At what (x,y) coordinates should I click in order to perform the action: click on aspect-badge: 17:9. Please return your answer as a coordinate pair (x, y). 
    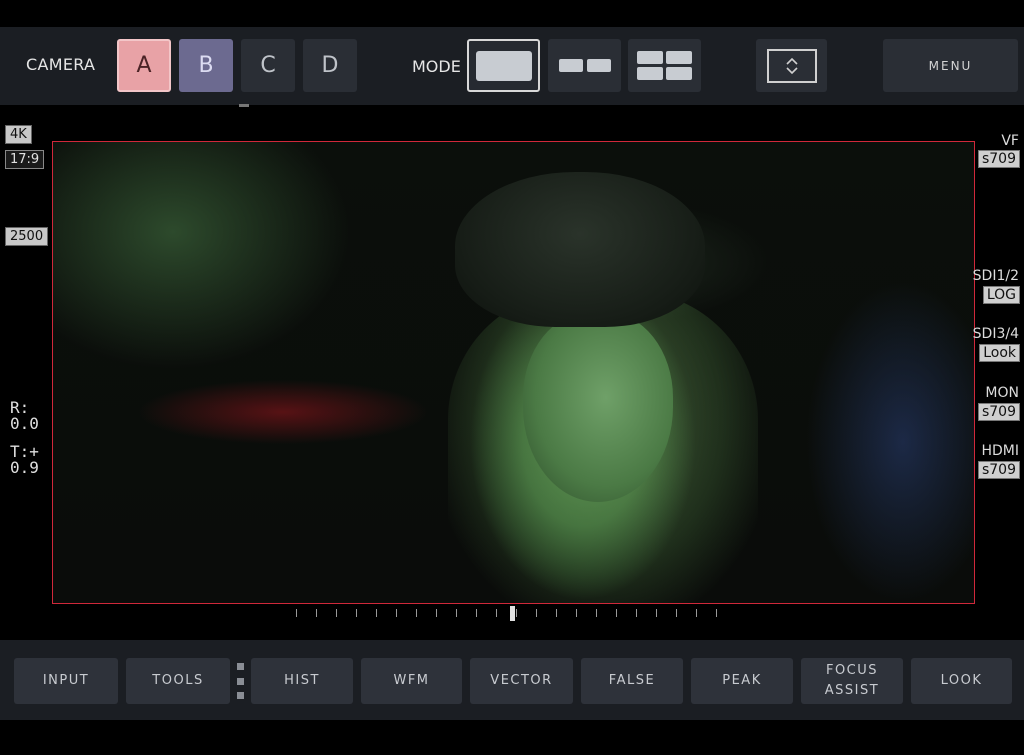
    Looking at the image, I should click on (25, 159).